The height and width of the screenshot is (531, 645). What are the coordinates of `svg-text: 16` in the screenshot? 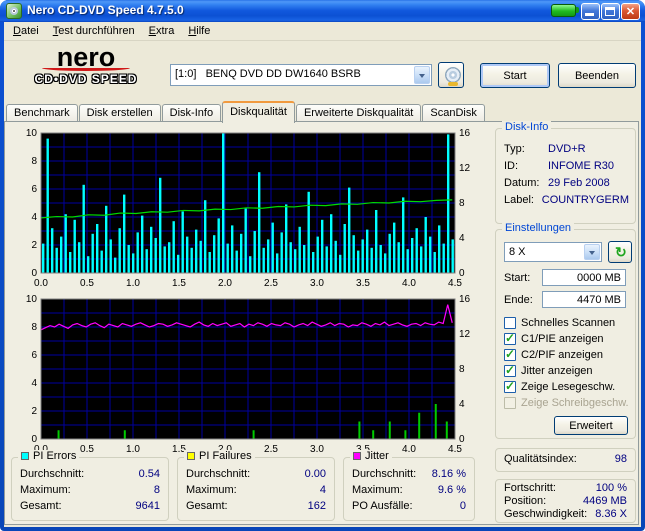 It's located at (465, 133).